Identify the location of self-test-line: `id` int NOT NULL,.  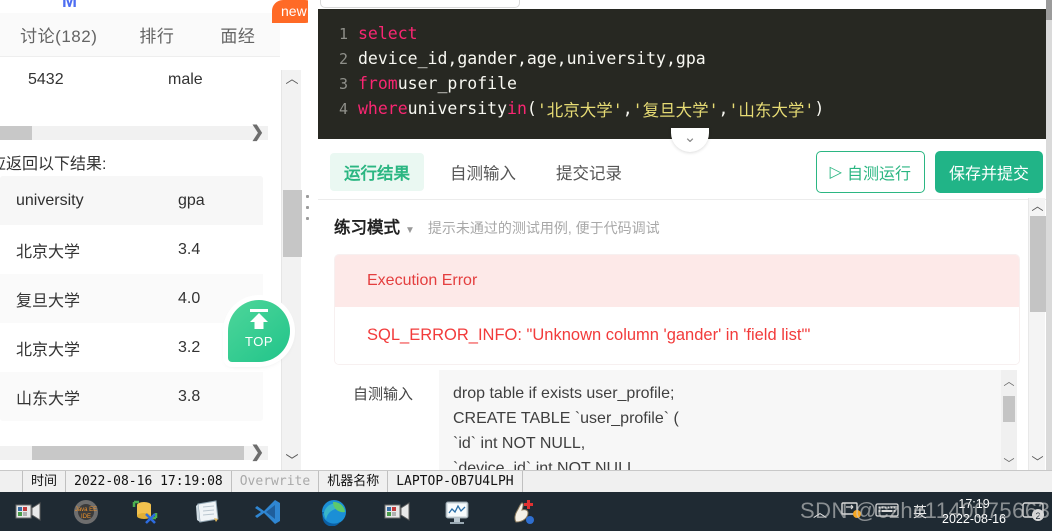
(519, 443).